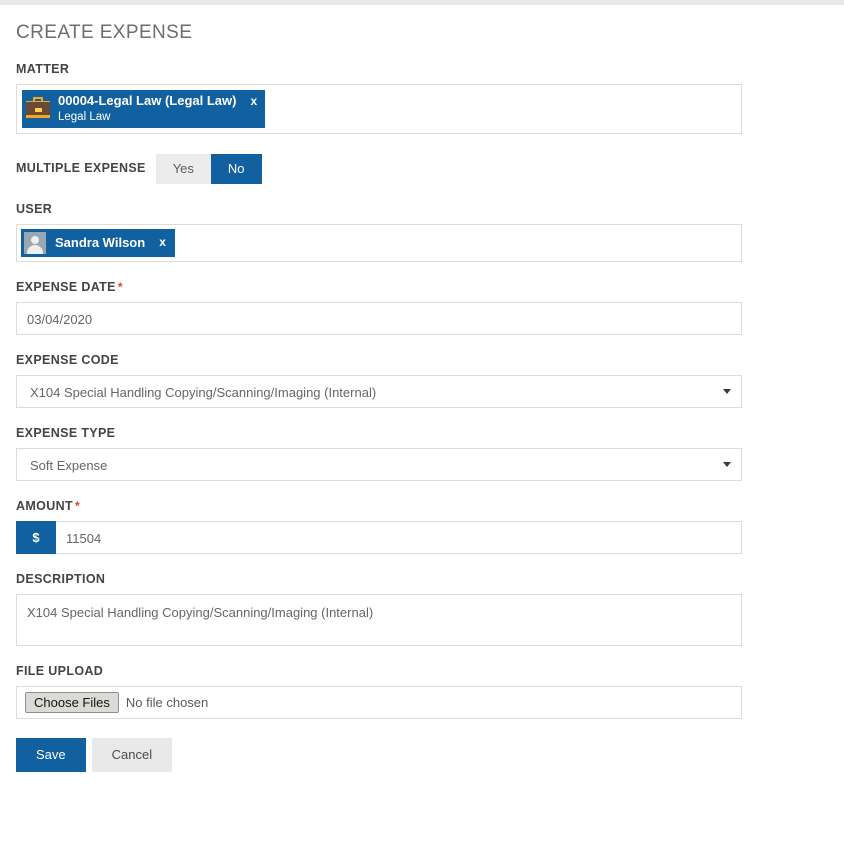  What do you see at coordinates (422, 754) in the screenshot?
I see `form-actions: Save Cancel` at bounding box center [422, 754].